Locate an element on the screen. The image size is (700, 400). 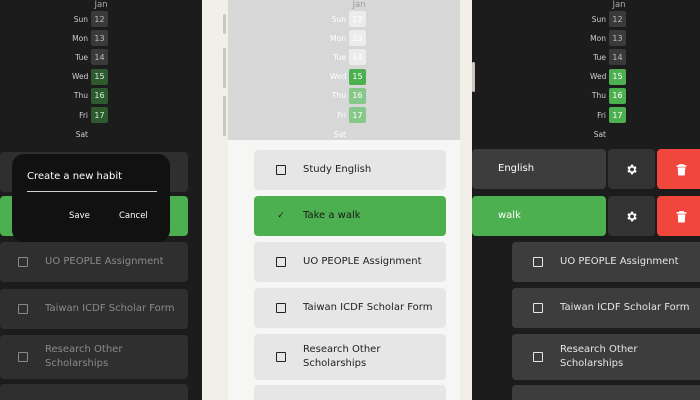
check-icon: ✓ is located at coordinates (281, 216).